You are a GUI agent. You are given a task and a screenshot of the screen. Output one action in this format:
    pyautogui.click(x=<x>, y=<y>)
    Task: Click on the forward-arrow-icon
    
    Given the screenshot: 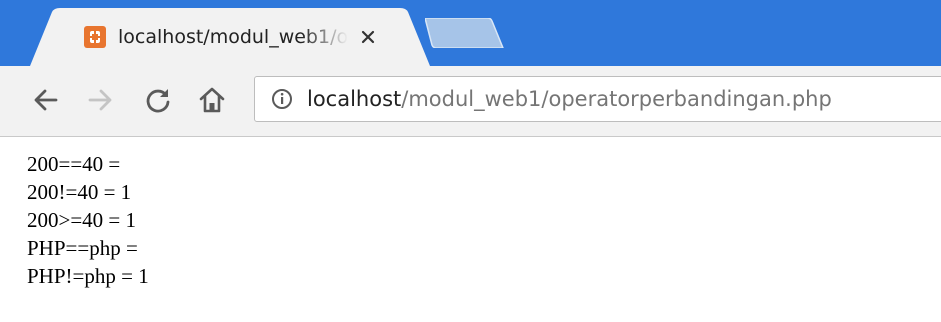 What is the action you would take?
    pyautogui.click(x=100, y=100)
    